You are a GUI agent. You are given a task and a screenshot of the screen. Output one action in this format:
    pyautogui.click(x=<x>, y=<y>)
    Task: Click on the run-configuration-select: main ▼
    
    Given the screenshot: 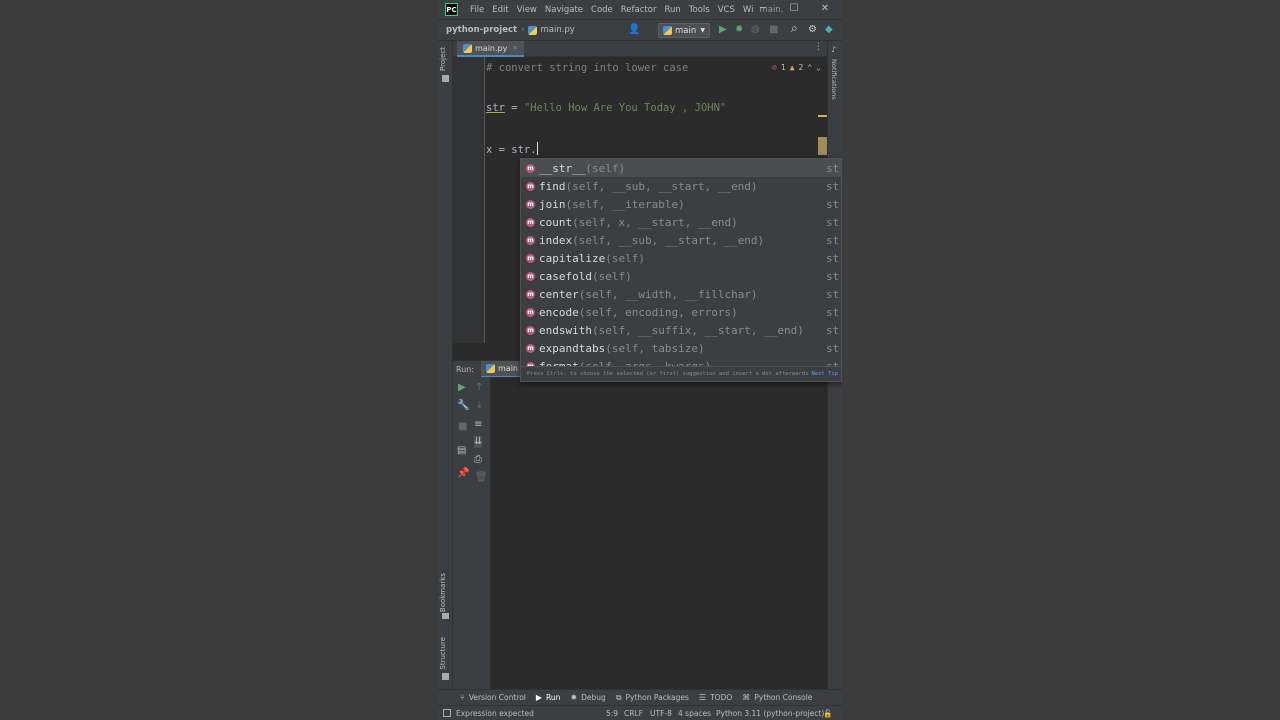 What is the action you would take?
    pyautogui.click(x=684, y=30)
    